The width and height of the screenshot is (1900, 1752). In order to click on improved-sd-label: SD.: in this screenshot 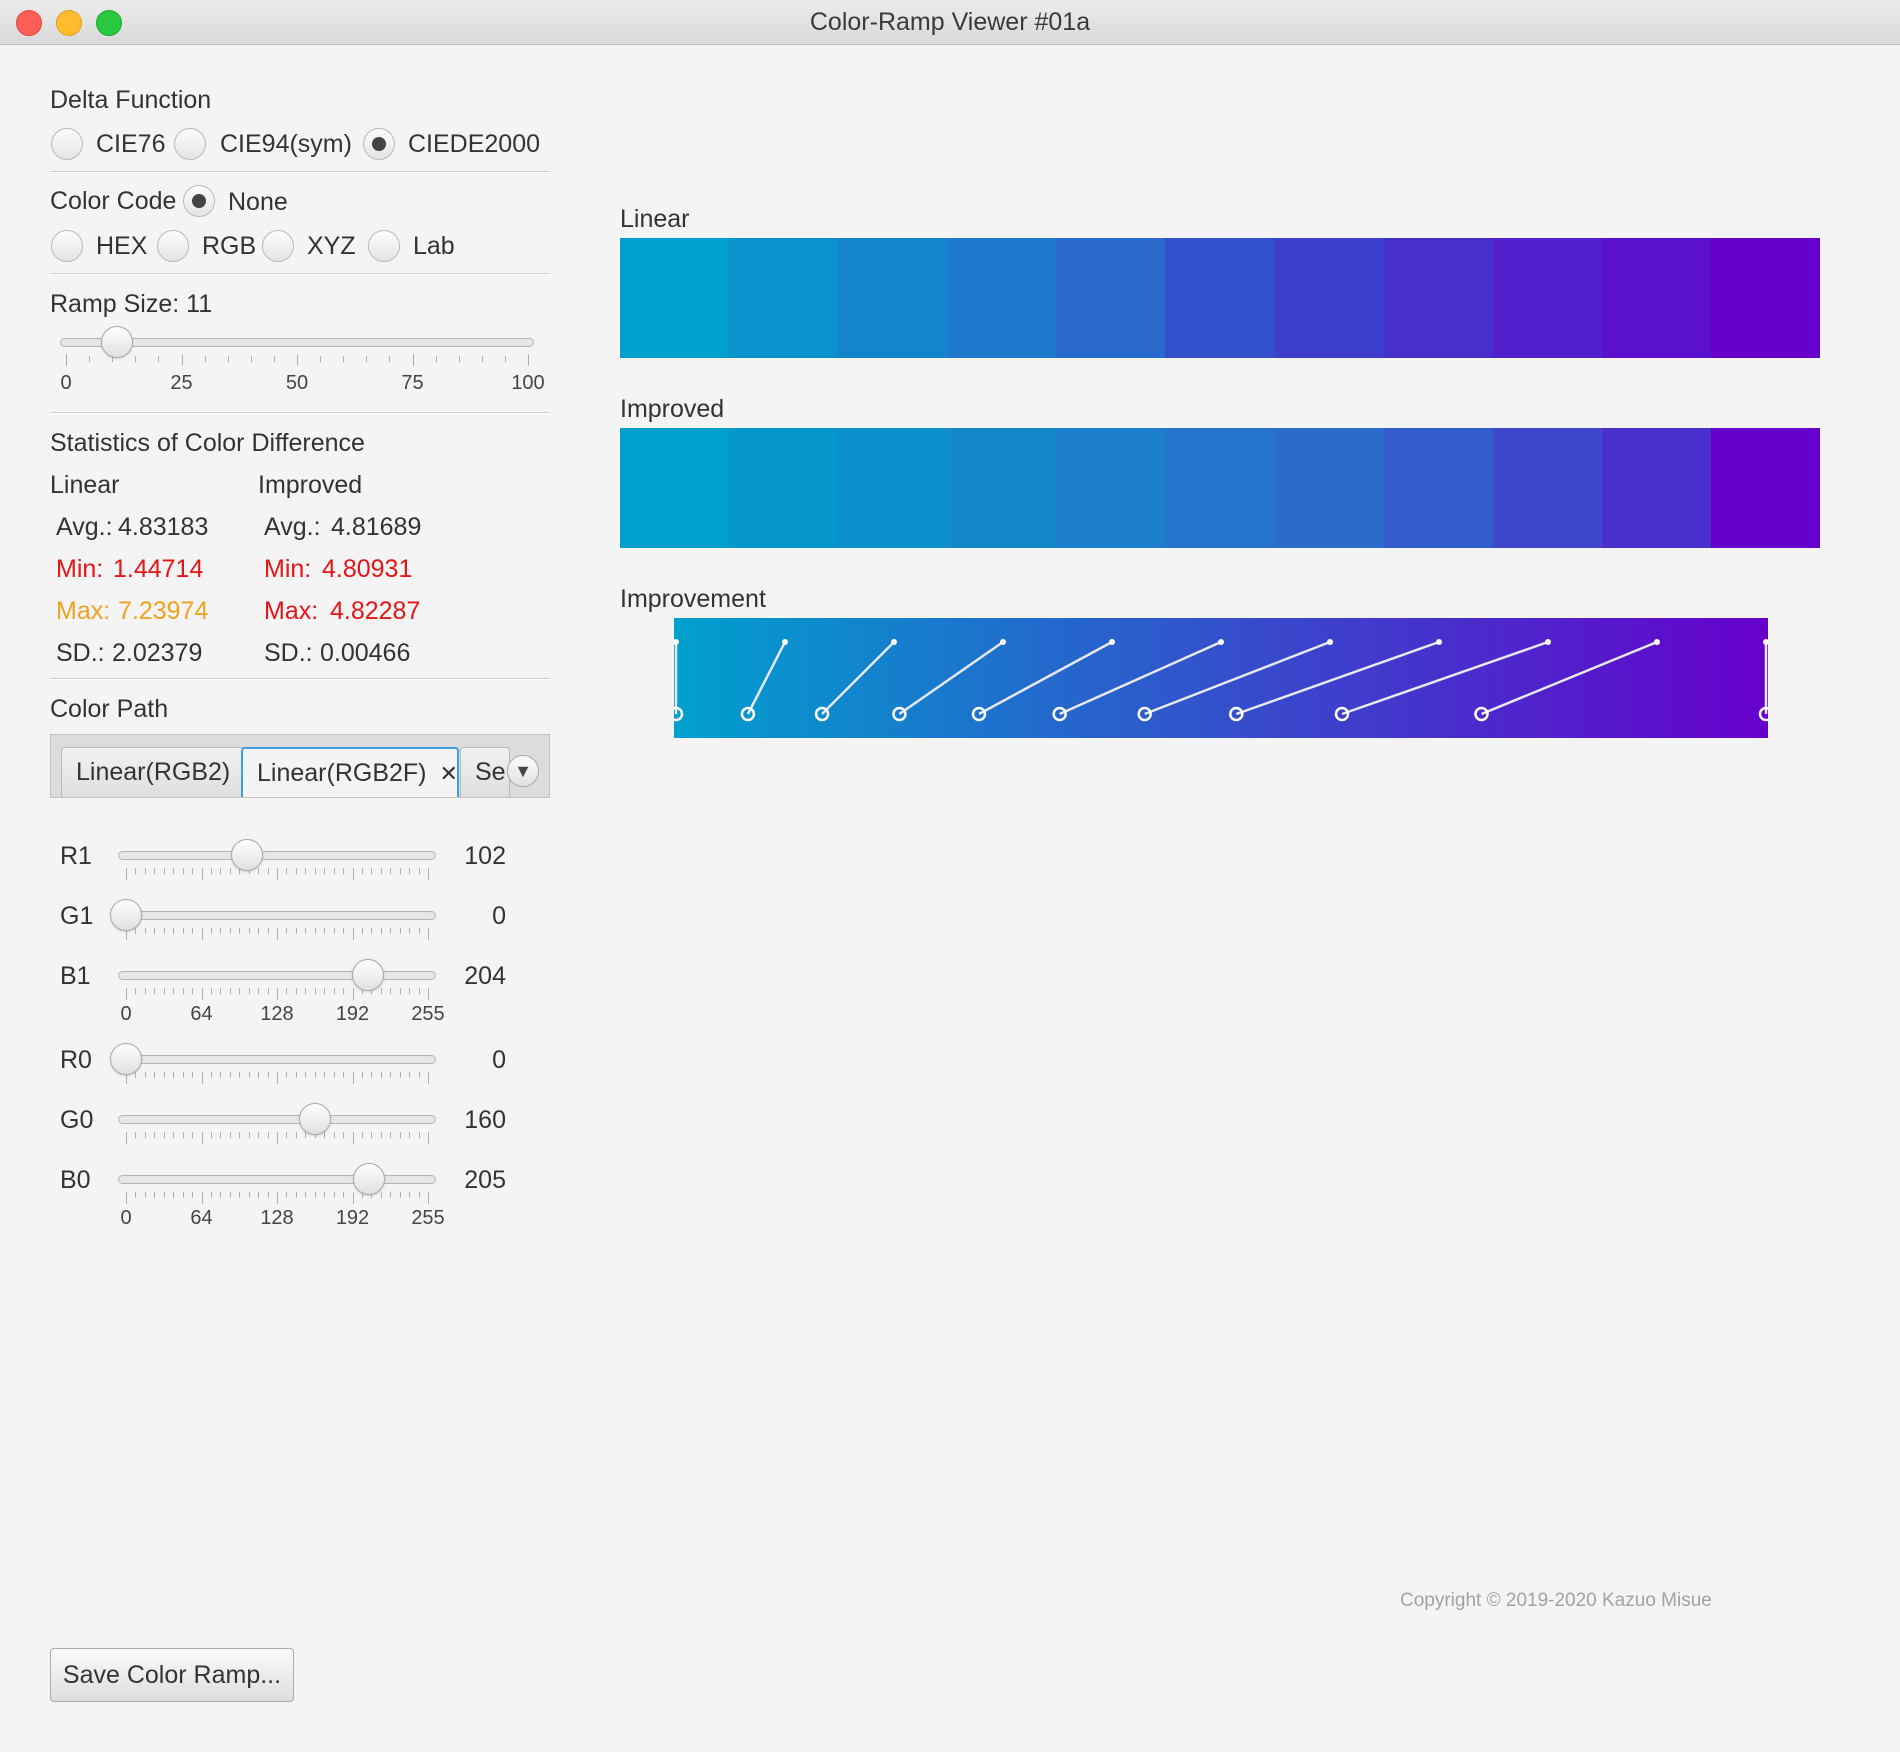, I will do `click(288, 653)`.